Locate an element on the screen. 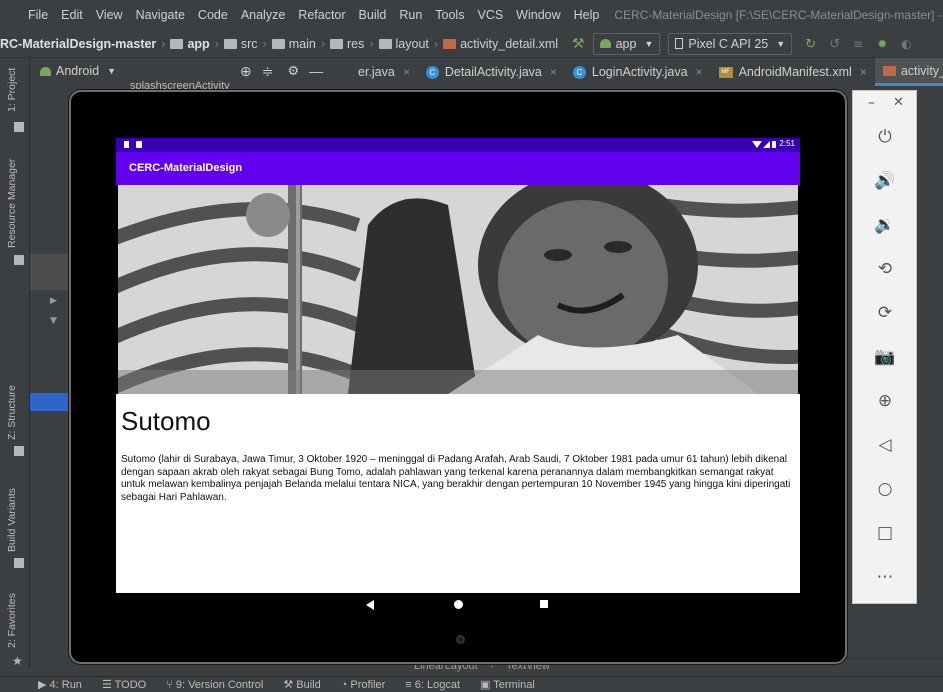  device-camera is located at coordinates (460, 639).